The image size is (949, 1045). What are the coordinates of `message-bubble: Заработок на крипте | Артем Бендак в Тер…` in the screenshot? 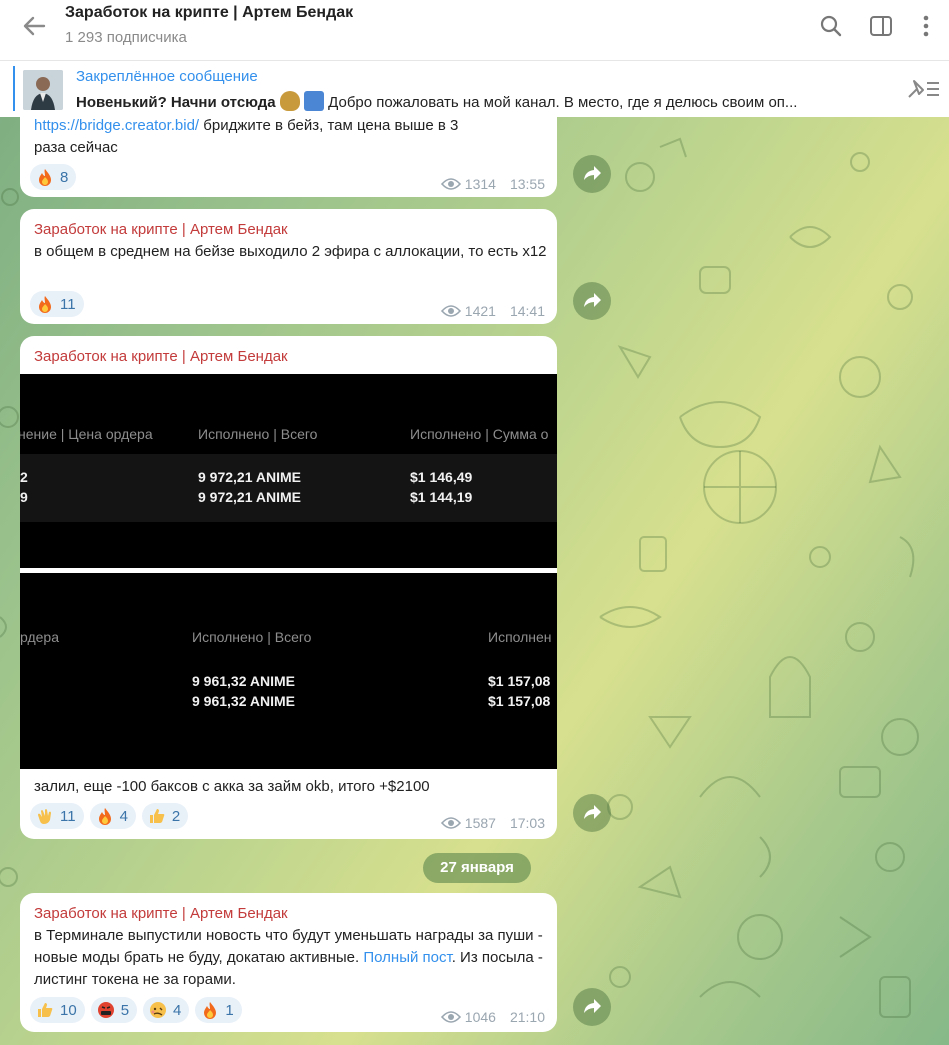 It's located at (288, 962).